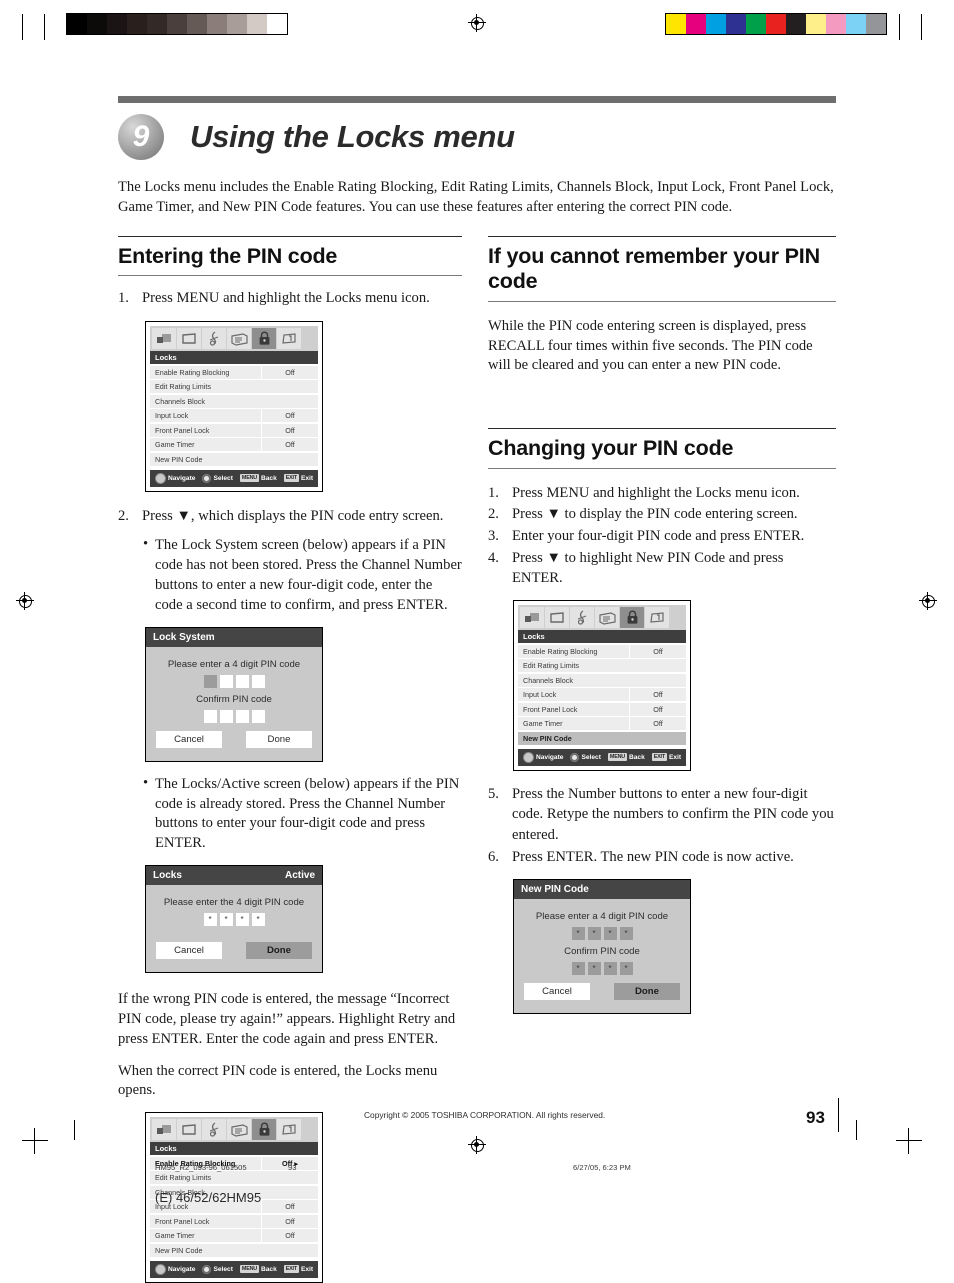 The image size is (954, 1283). Describe the element at coordinates (141, 137) in the screenshot. I see `chapter-number-badge: 9` at that location.